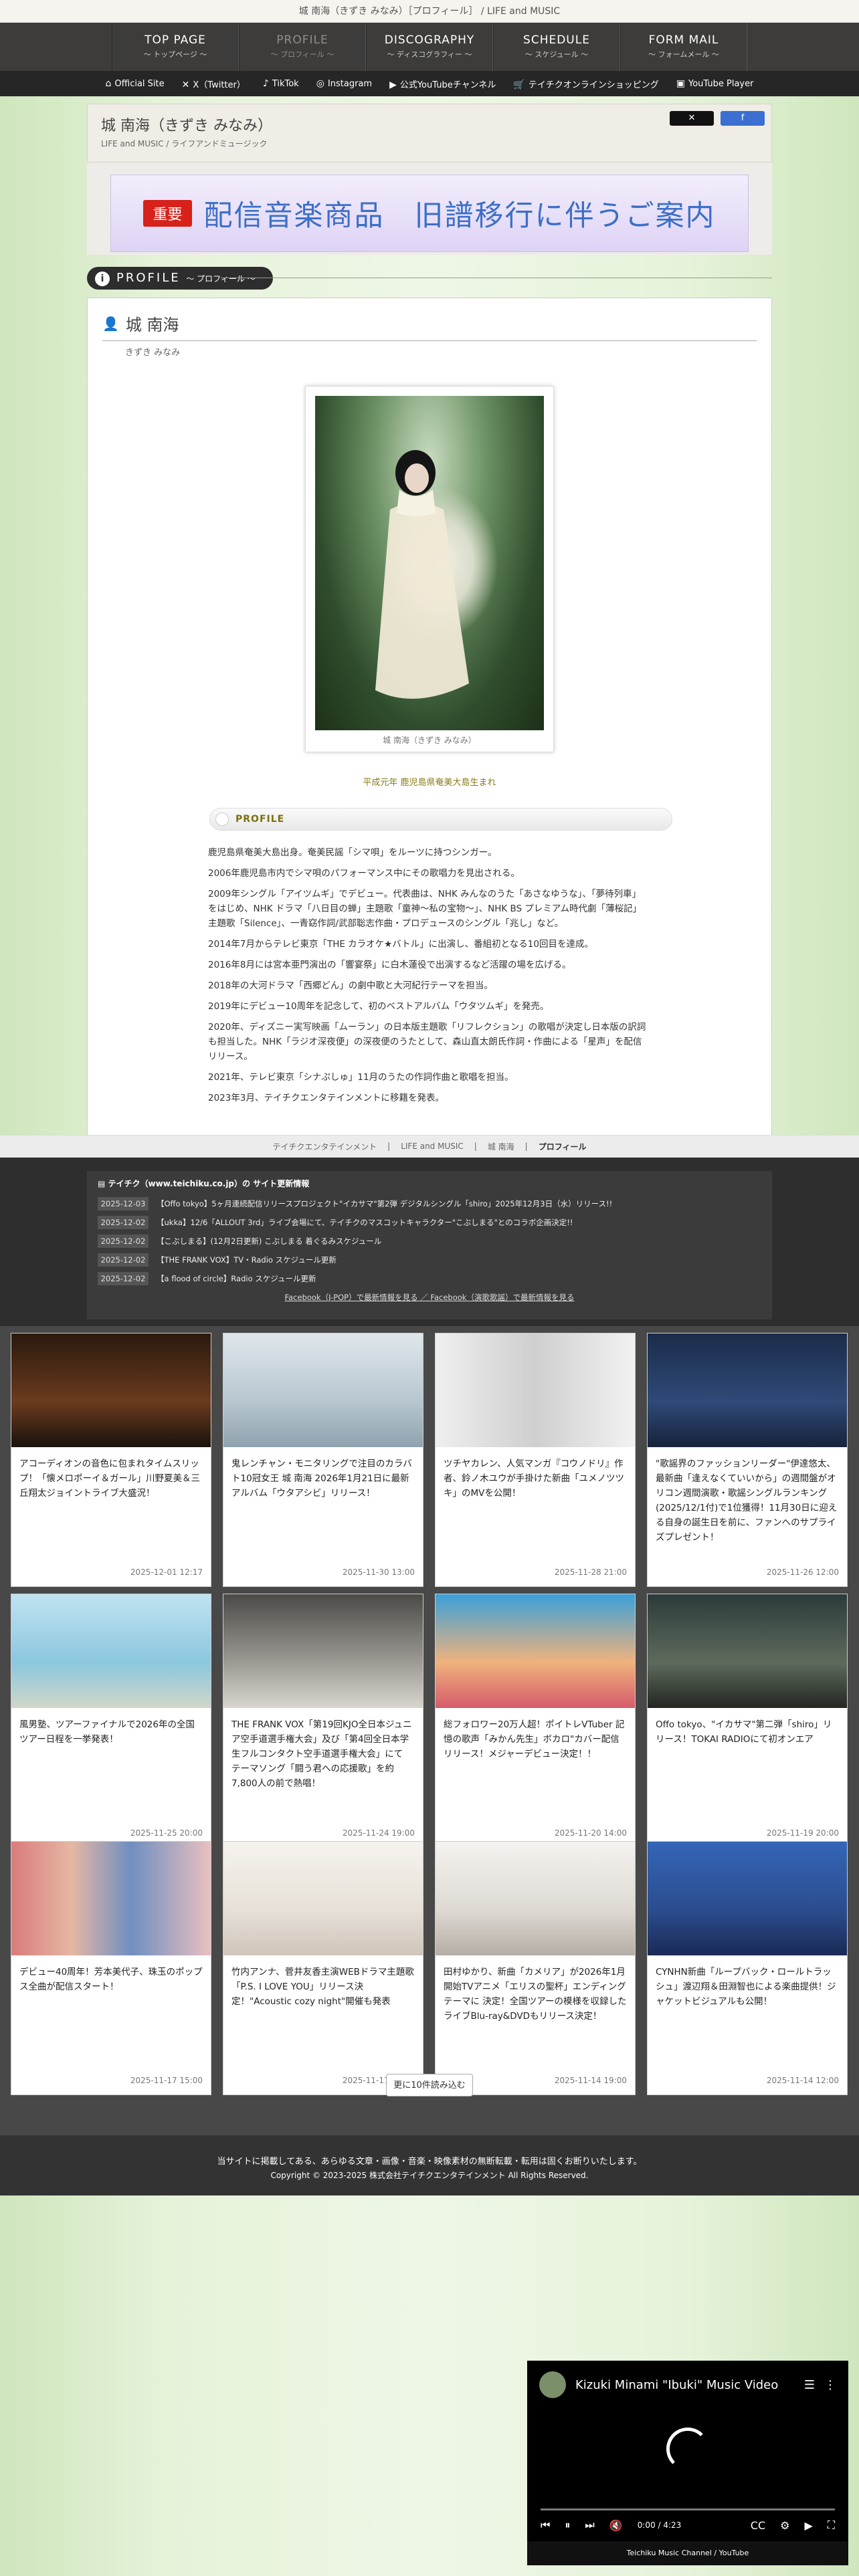  I want to click on breadcrumb-site: LIFE and MUSIC, so click(433, 1146).